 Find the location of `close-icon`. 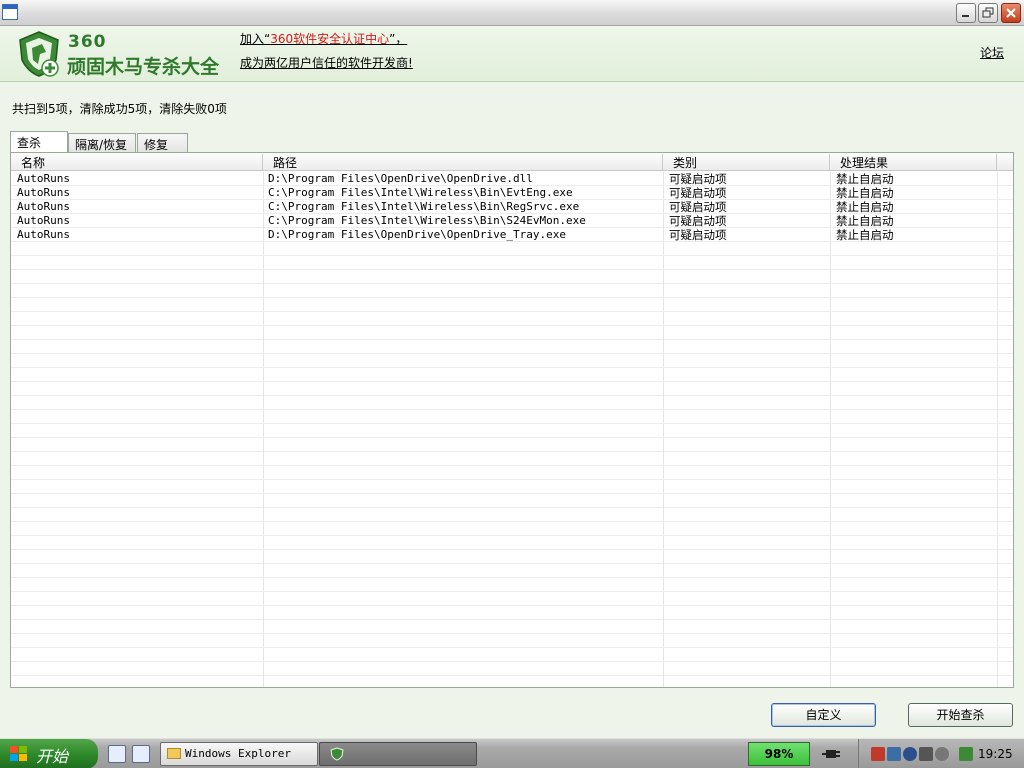

close-icon is located at coordinates (1011, 13).